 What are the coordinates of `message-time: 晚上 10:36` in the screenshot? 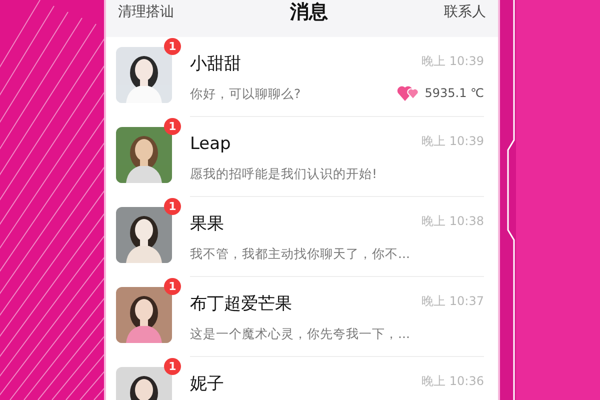 It's located at (453, 381).